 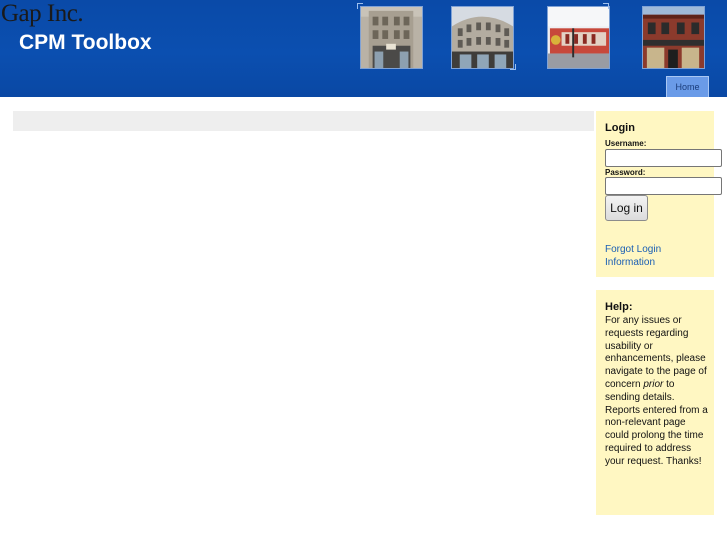 I want to click on help-text-emphasis: prior, so click(x=653, y=384).